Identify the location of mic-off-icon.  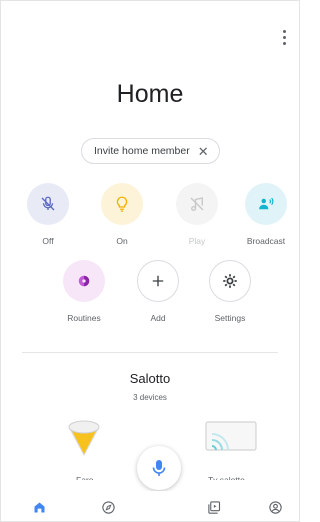
(48, 204).